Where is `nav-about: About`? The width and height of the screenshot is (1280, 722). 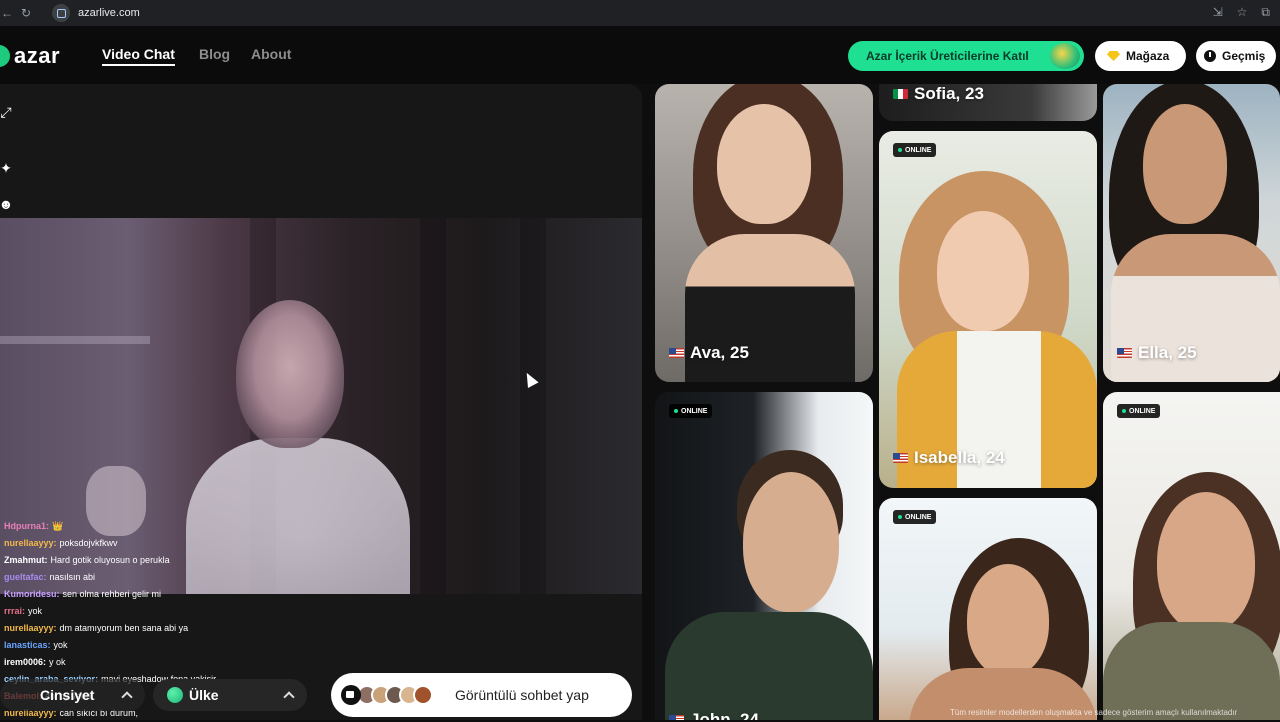 nav-about: About is located at coordinates (271, 54).